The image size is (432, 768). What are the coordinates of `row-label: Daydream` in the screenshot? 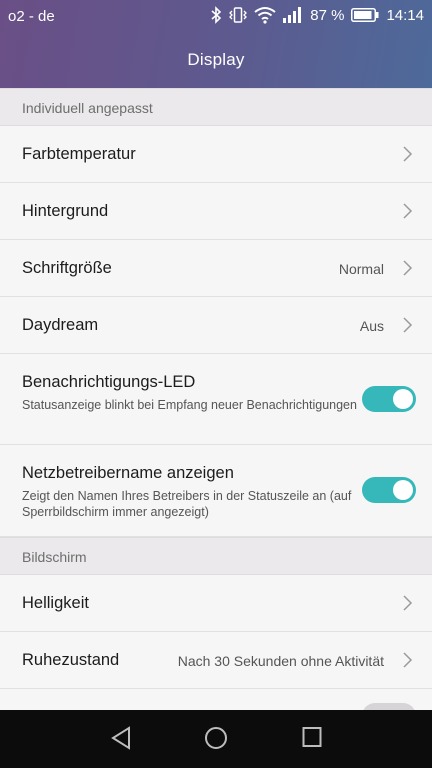 It's located at (60, 325).